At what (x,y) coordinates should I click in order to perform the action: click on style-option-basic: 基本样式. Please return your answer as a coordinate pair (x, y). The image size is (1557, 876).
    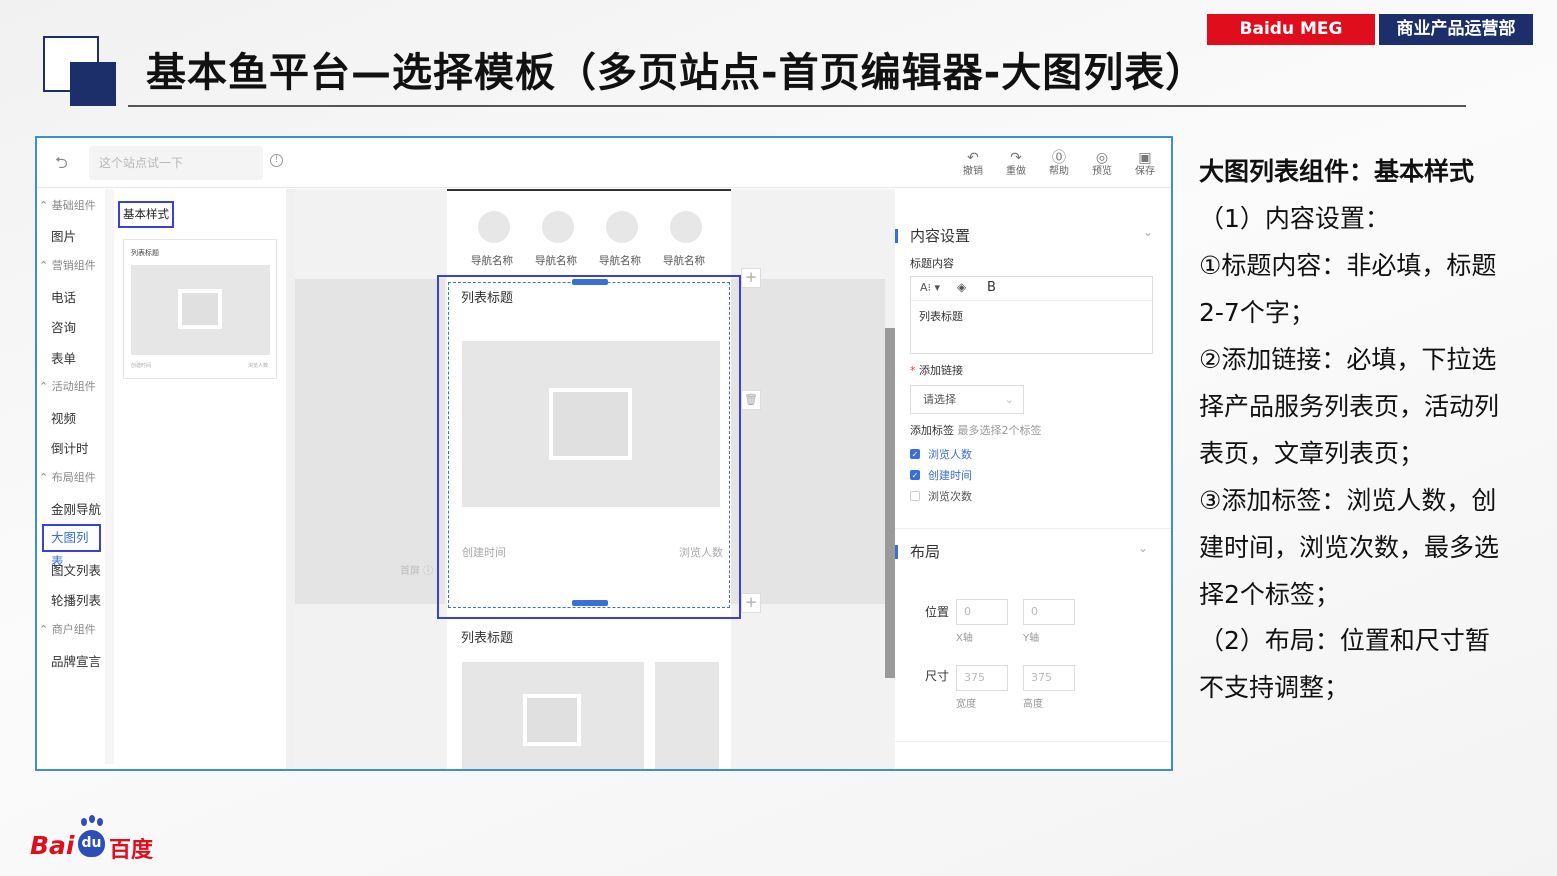
    Looking at the image, I should click on (146, 214).